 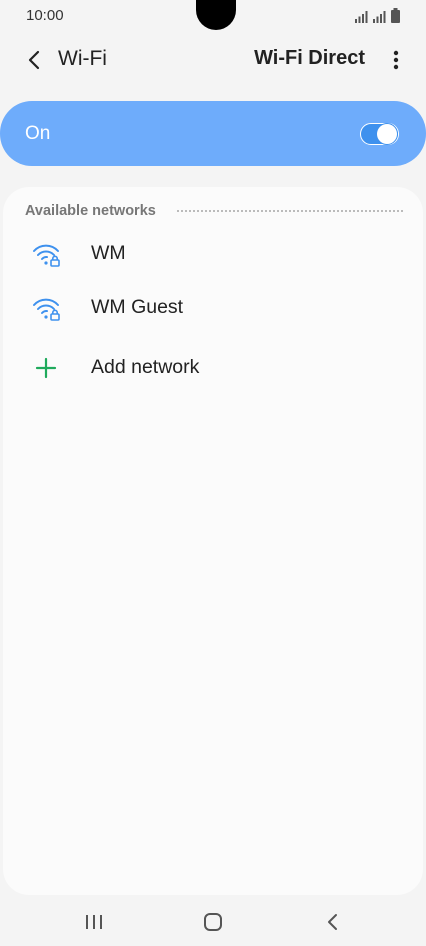 I want to click on recent-apps-icon, so click(x=94, y=922).